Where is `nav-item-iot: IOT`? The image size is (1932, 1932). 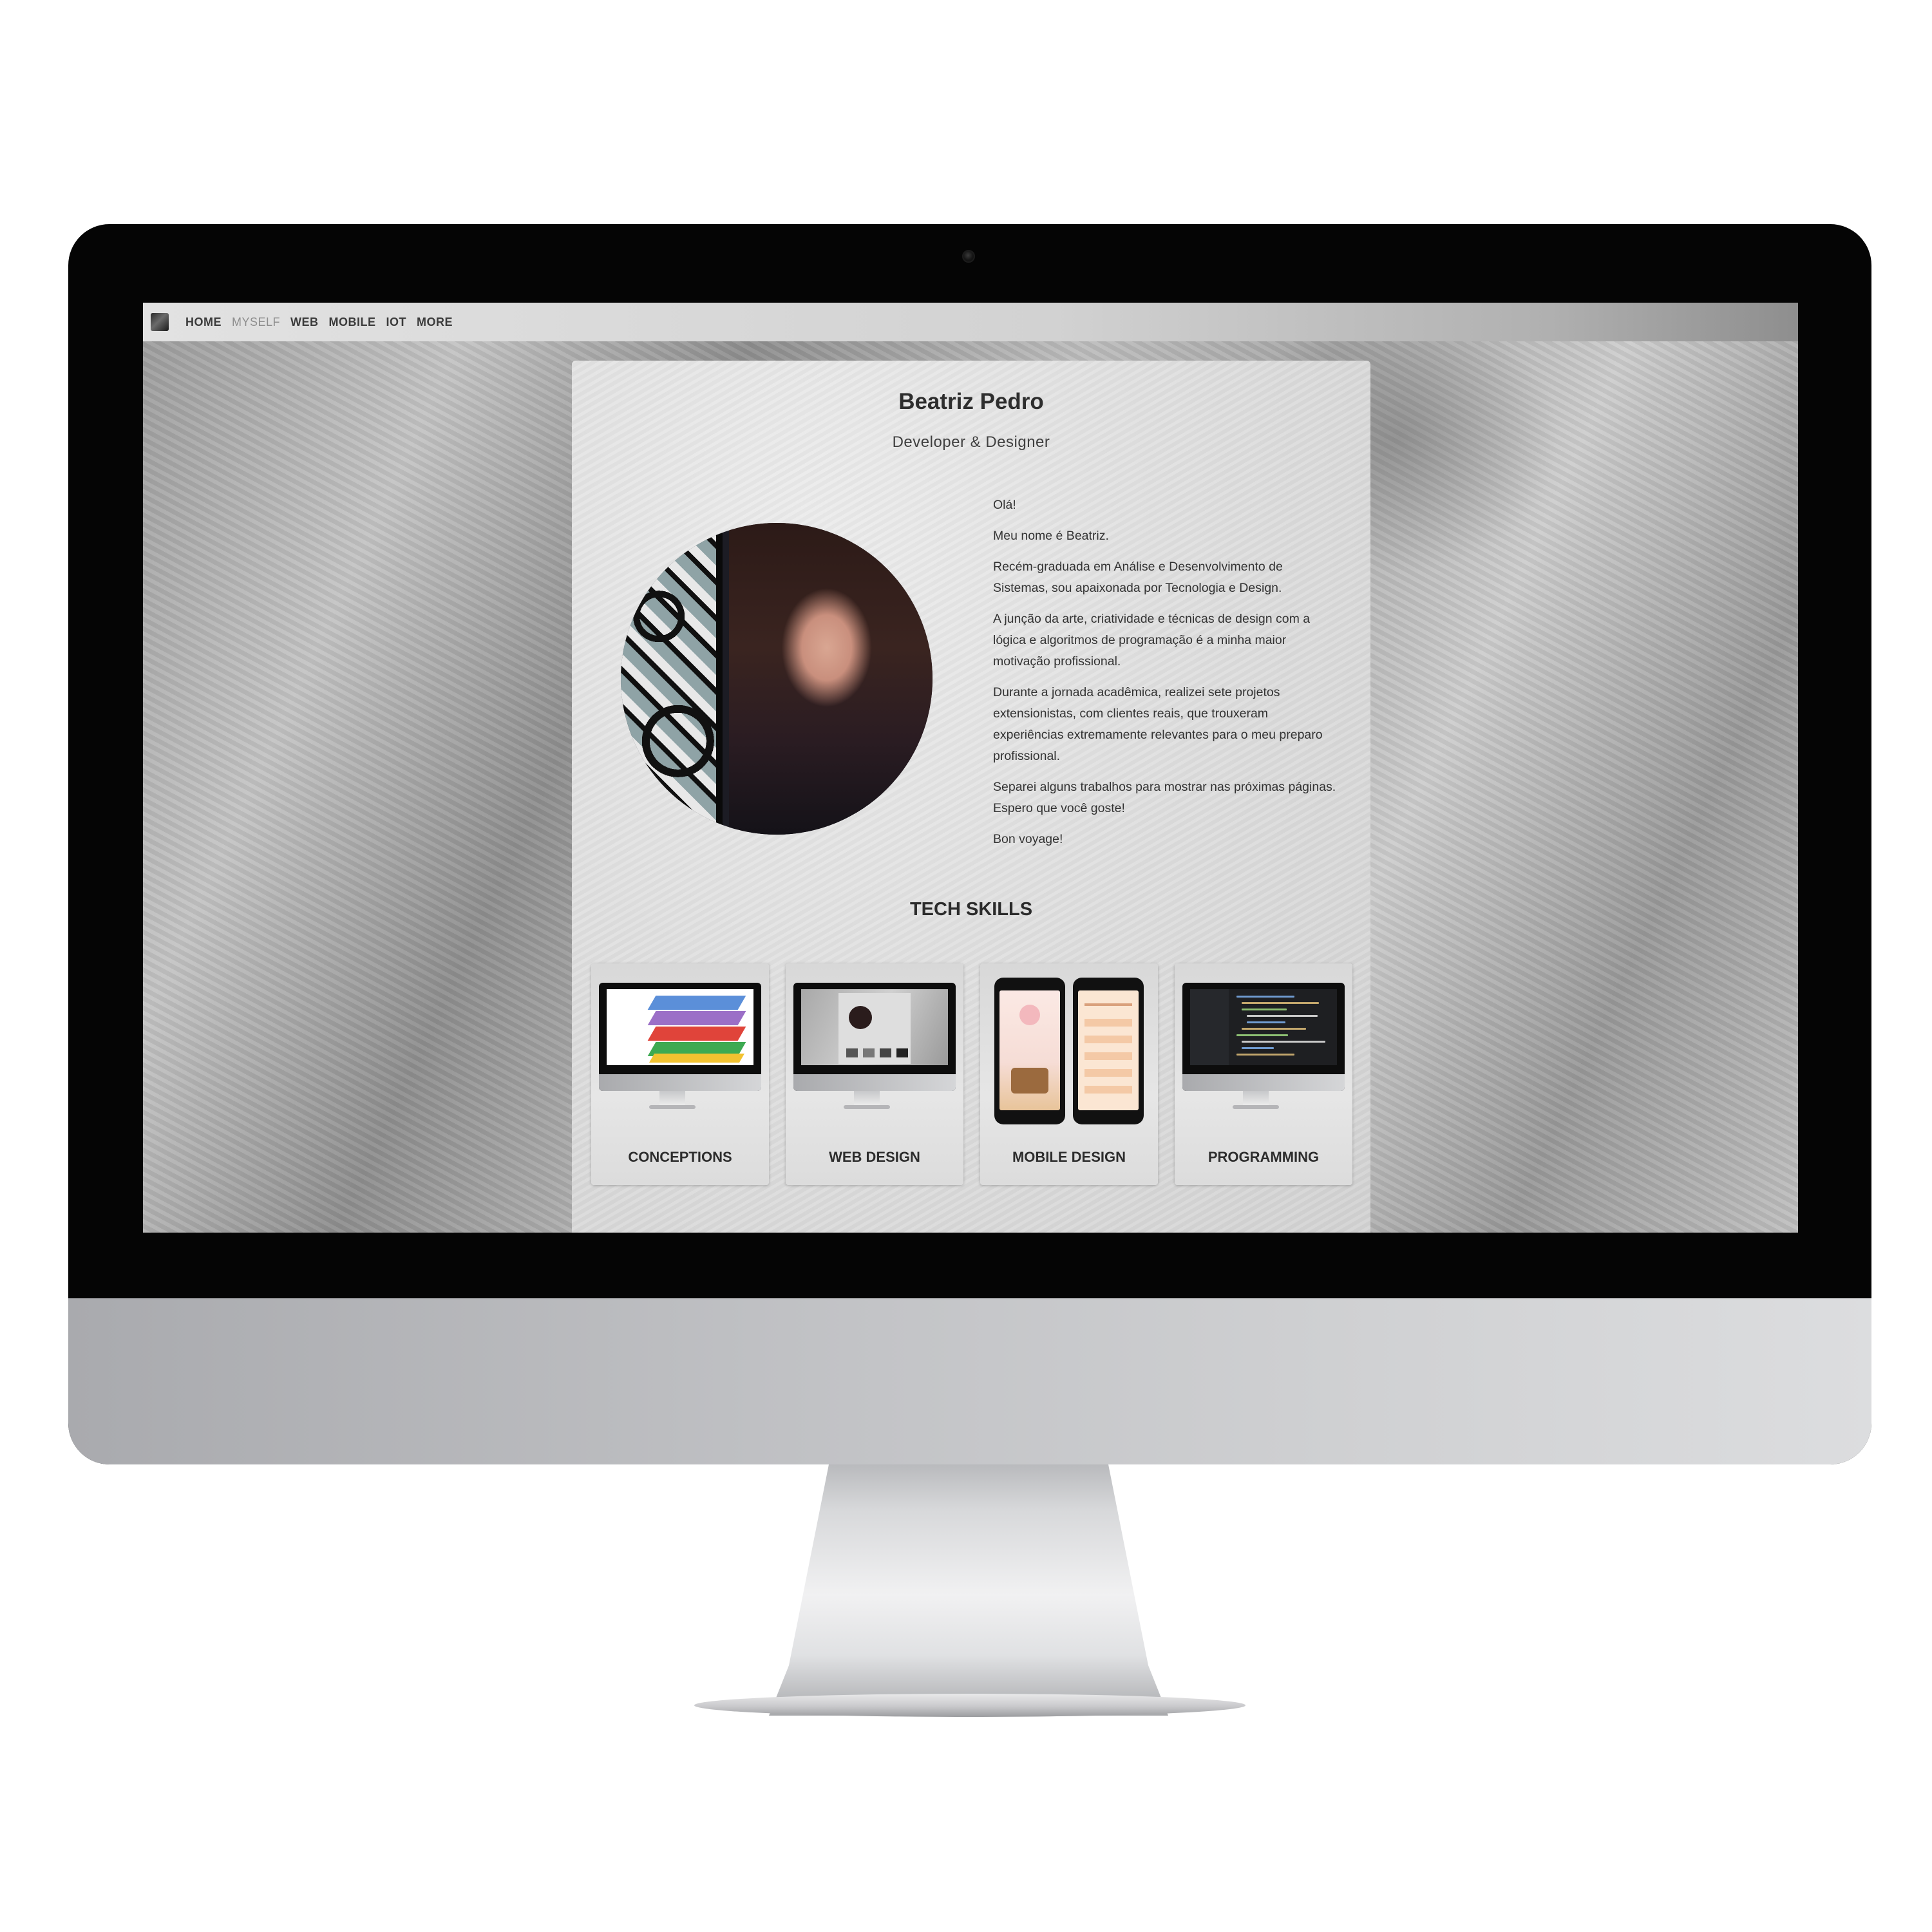 nav-item-iot: IOT is located at coordinates (397, 322).